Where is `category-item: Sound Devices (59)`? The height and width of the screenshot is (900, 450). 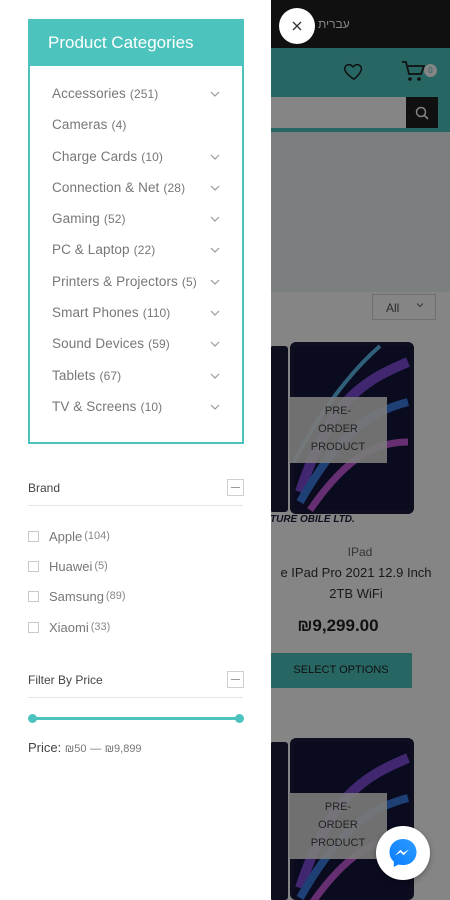
category-item: Sound Devices (59) is located at coordinates (136, 351).